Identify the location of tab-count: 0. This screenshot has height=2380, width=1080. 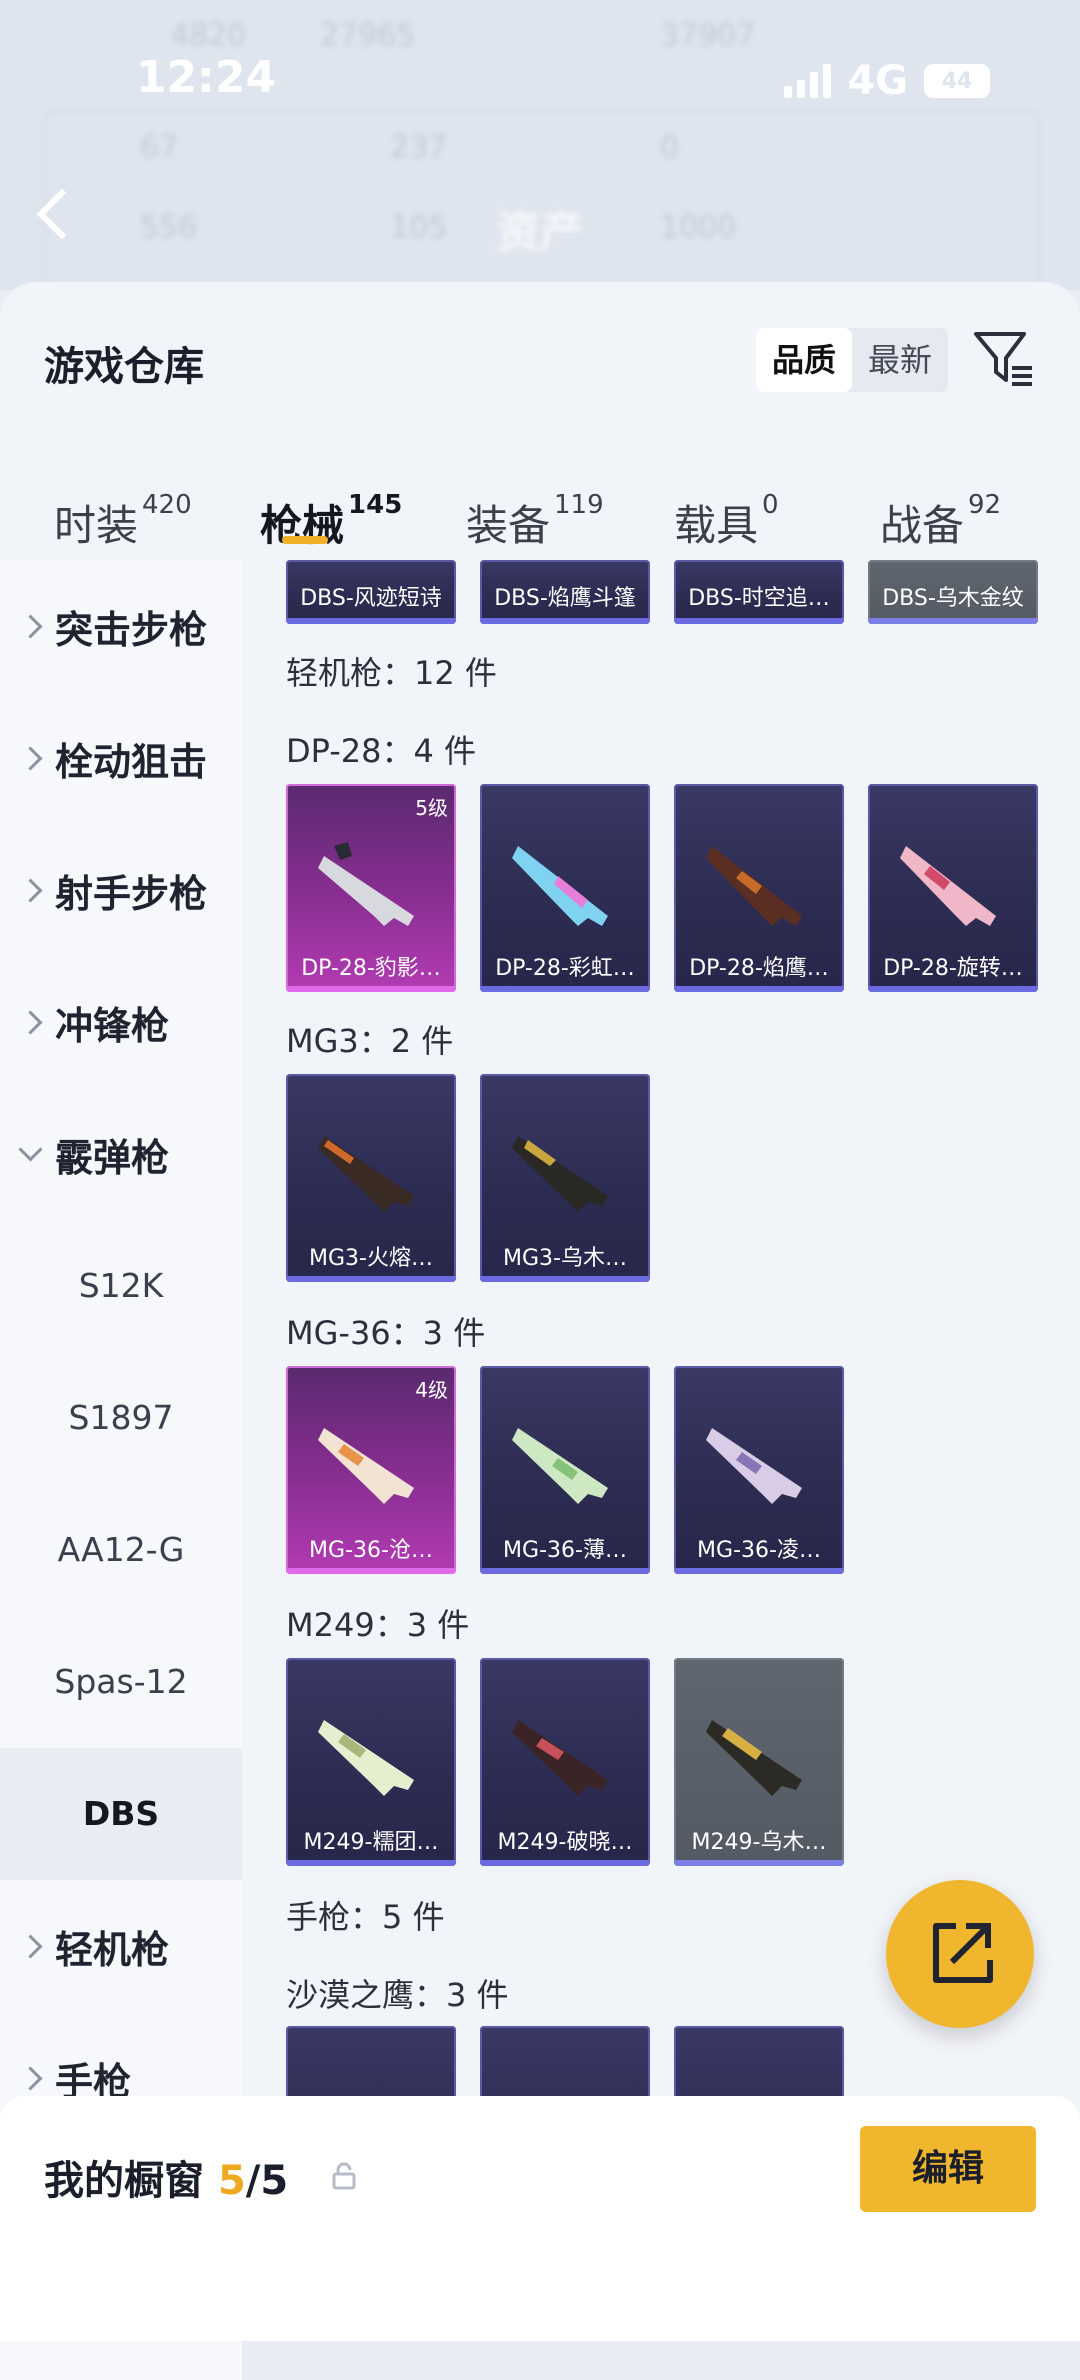
(770, 505).